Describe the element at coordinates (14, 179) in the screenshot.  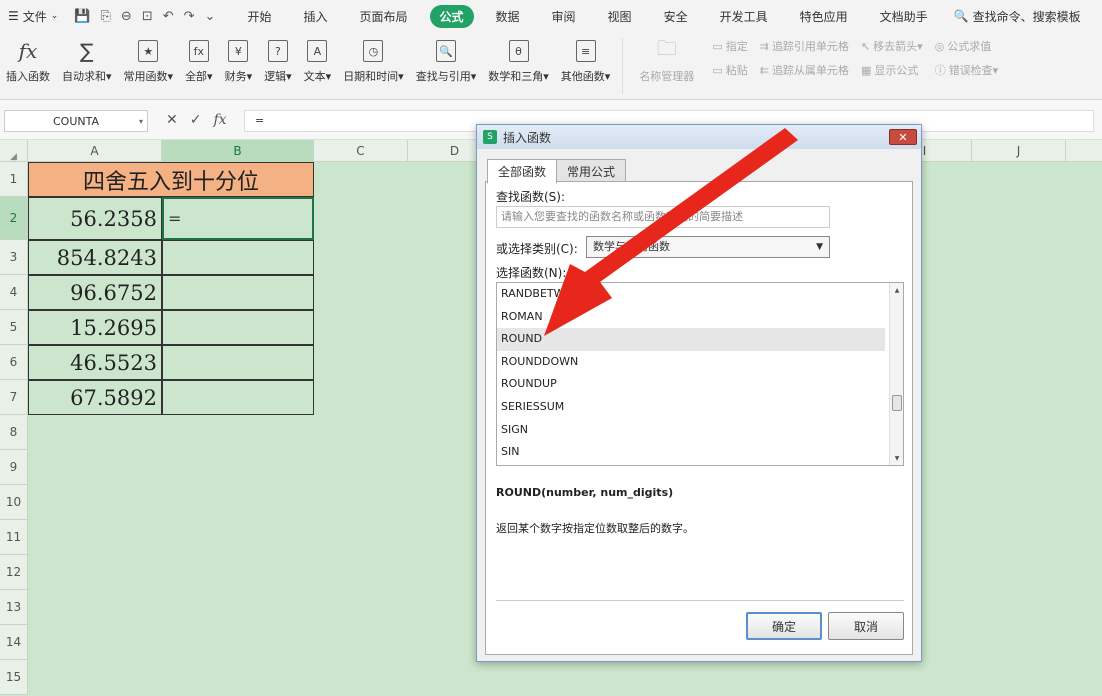
I see `row-header: 1` at that location.